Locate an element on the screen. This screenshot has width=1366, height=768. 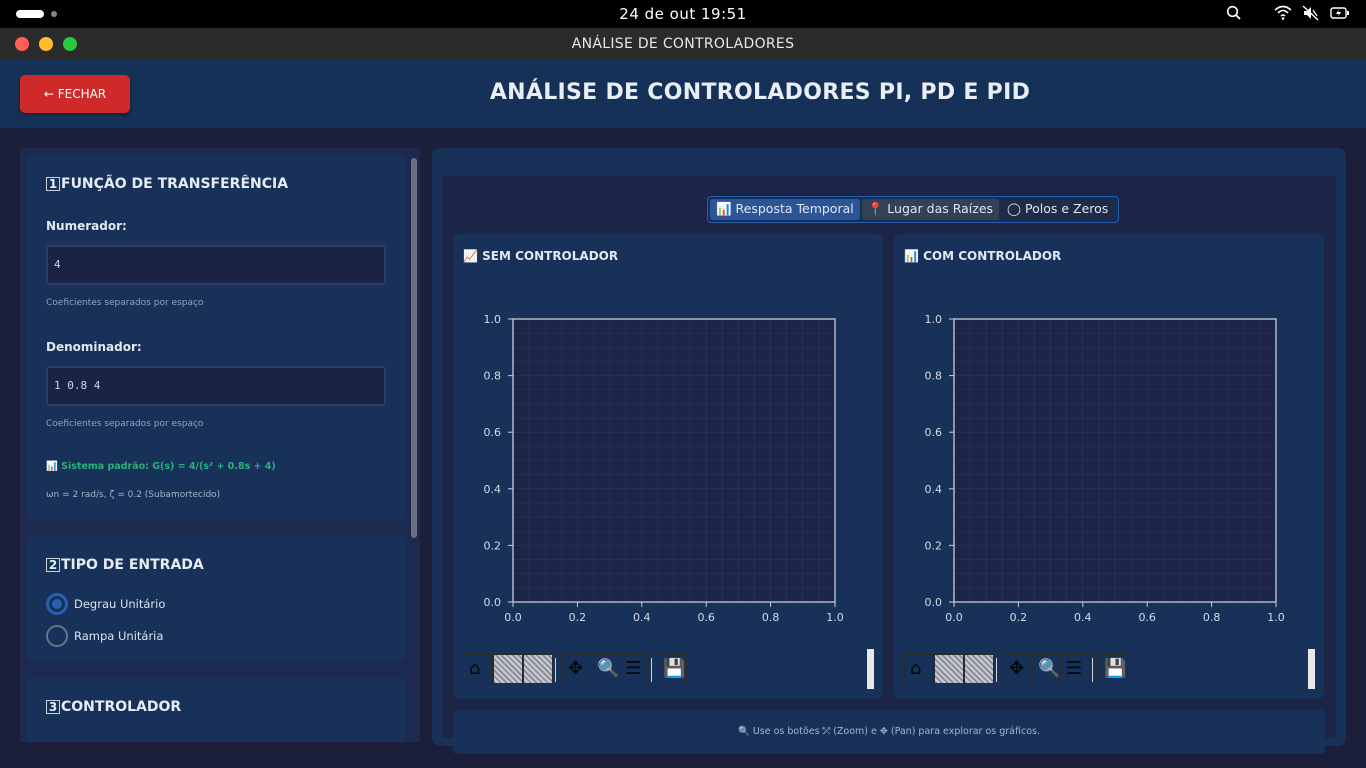
settings-scrollbar is located at coordinates (414, 348).